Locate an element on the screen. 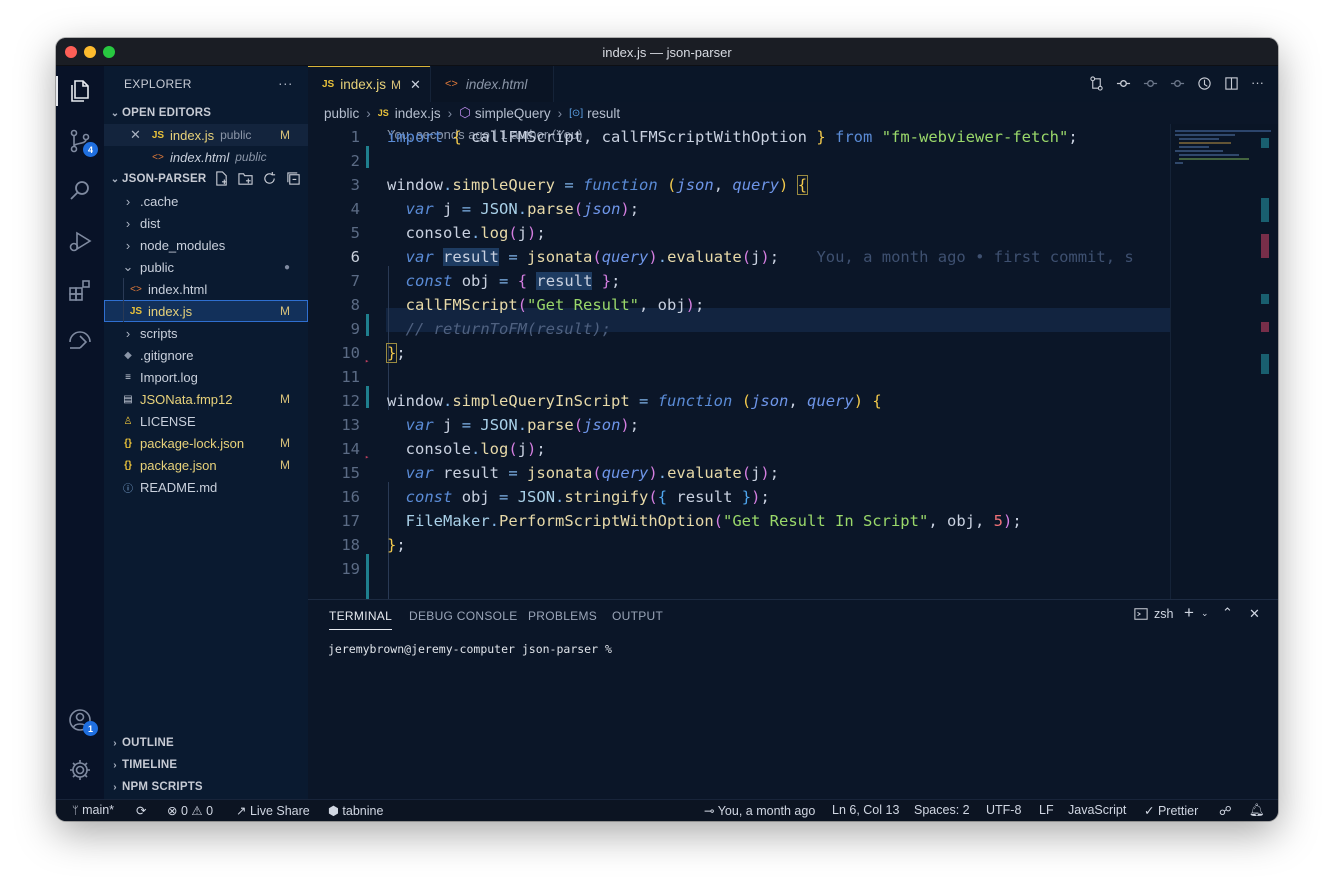  project-section: ⌄ JSON-PARSER is located at coordinates (206, 179).